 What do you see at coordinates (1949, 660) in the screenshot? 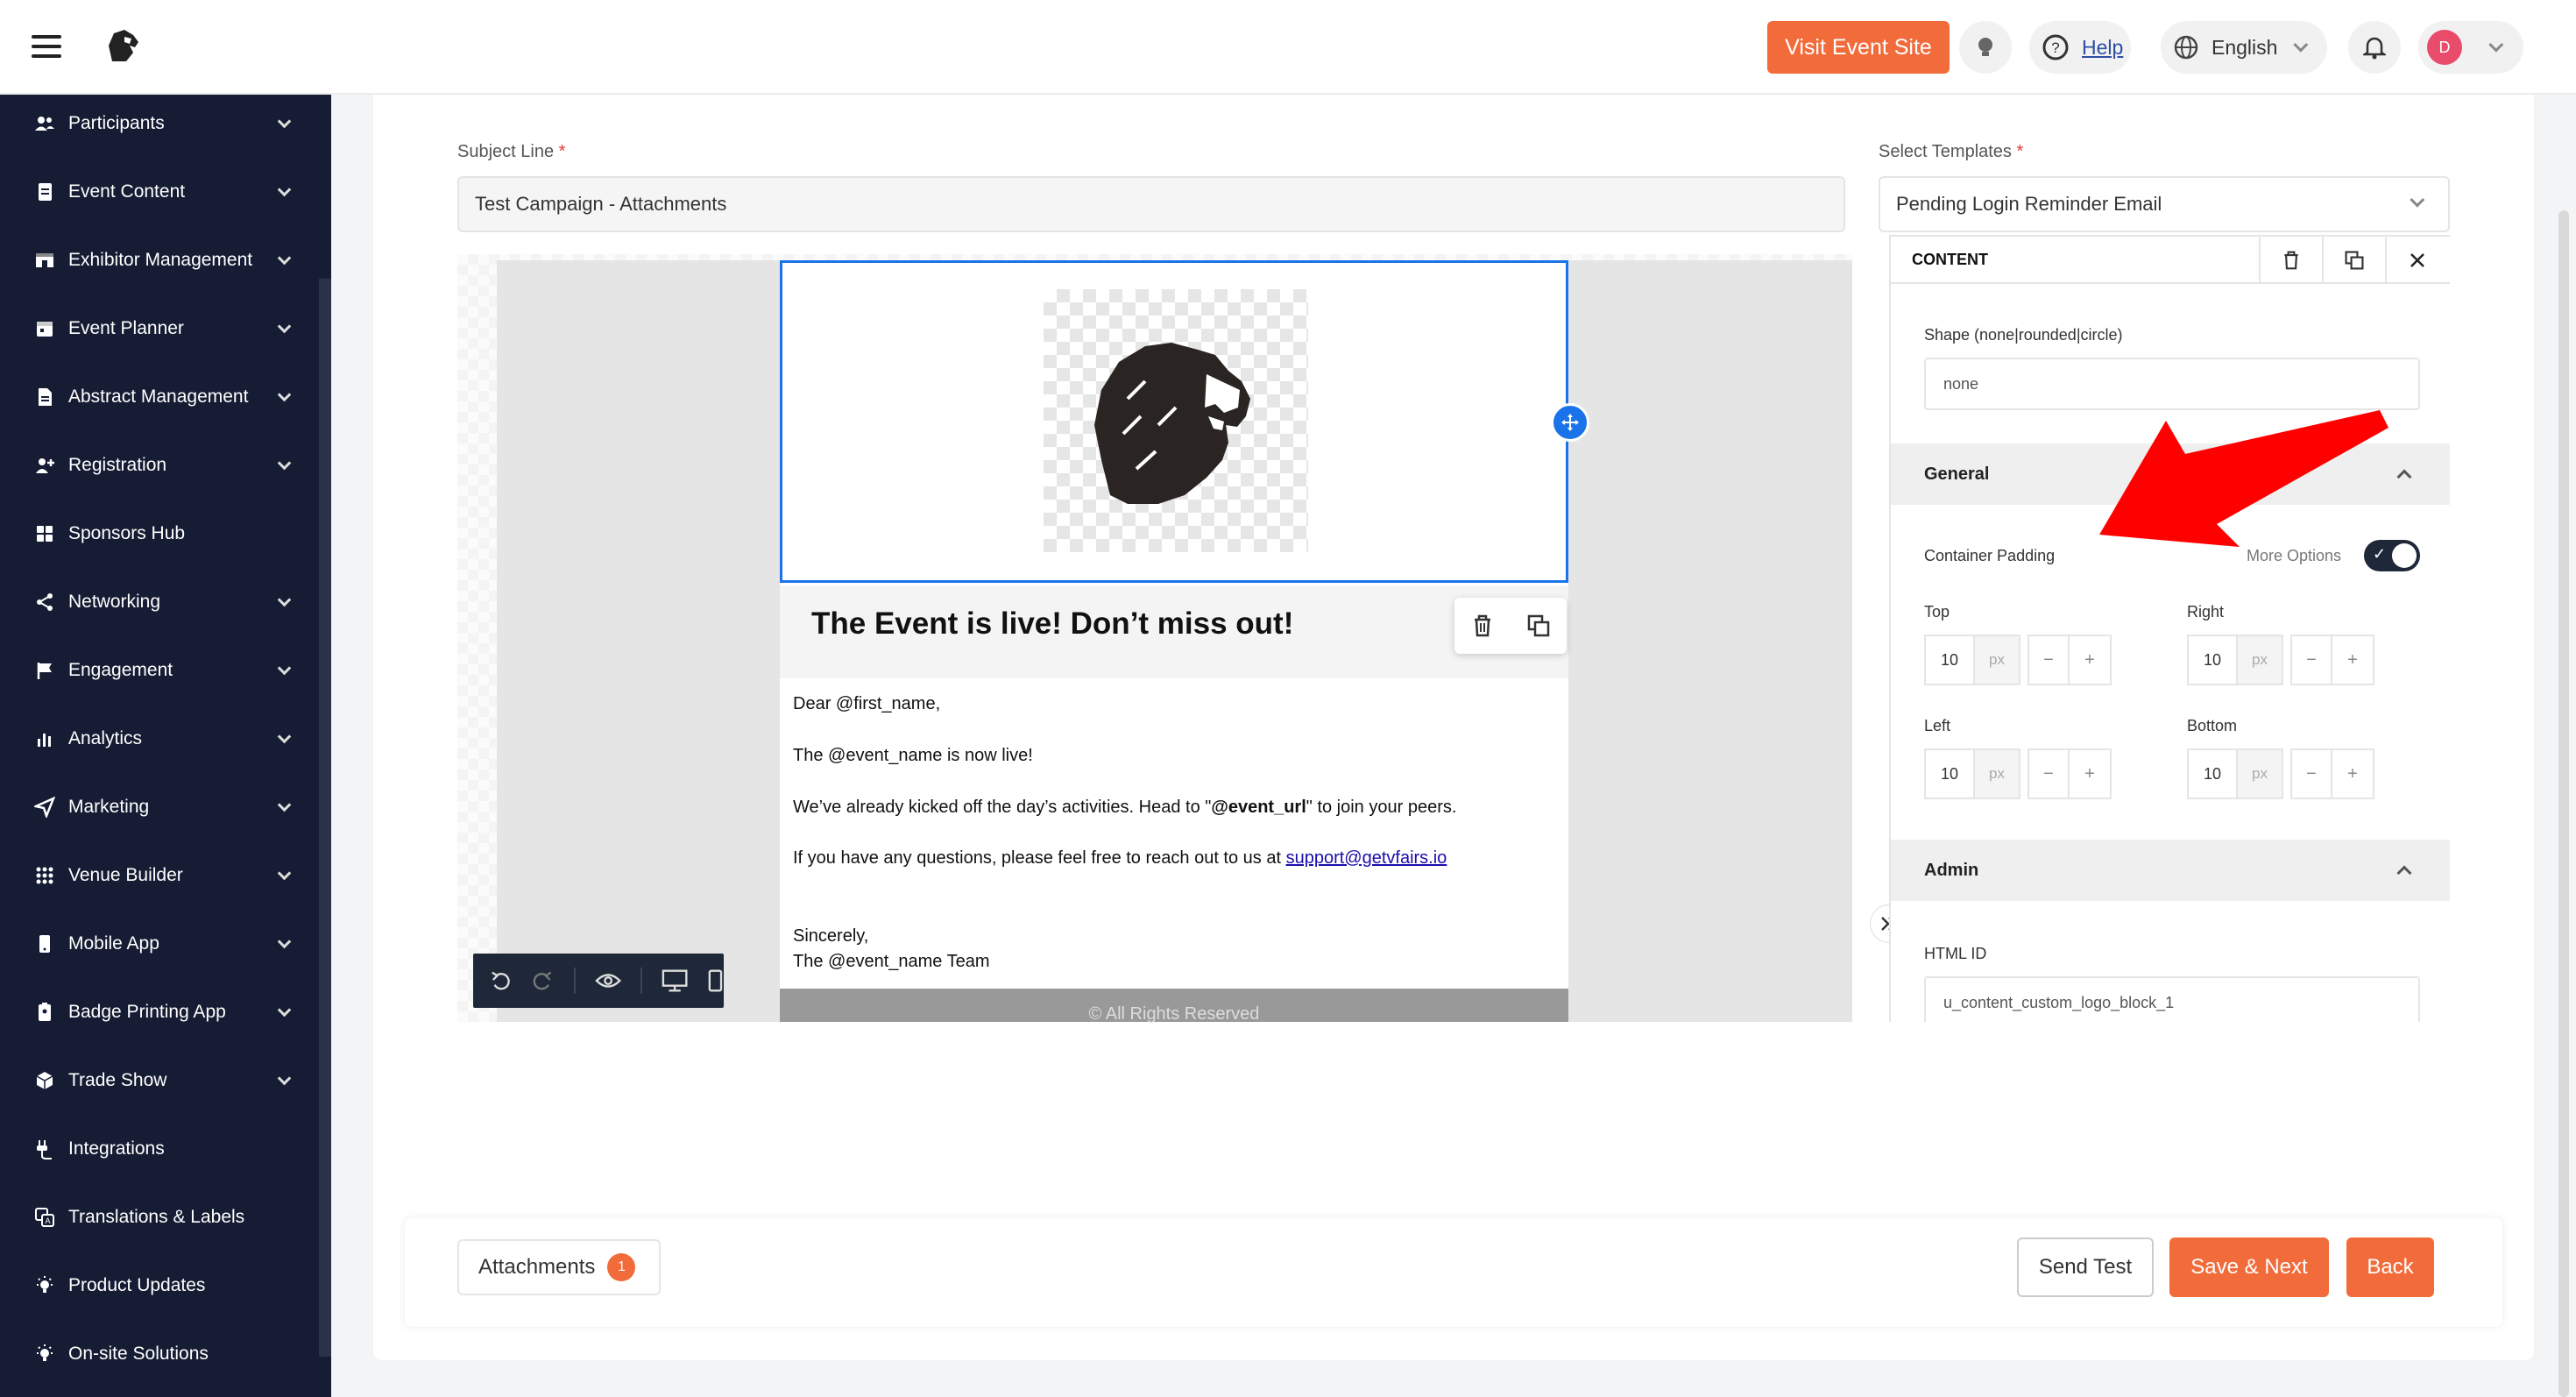
I see `padding-top-input: 10` at bounding box center [1949, 660].